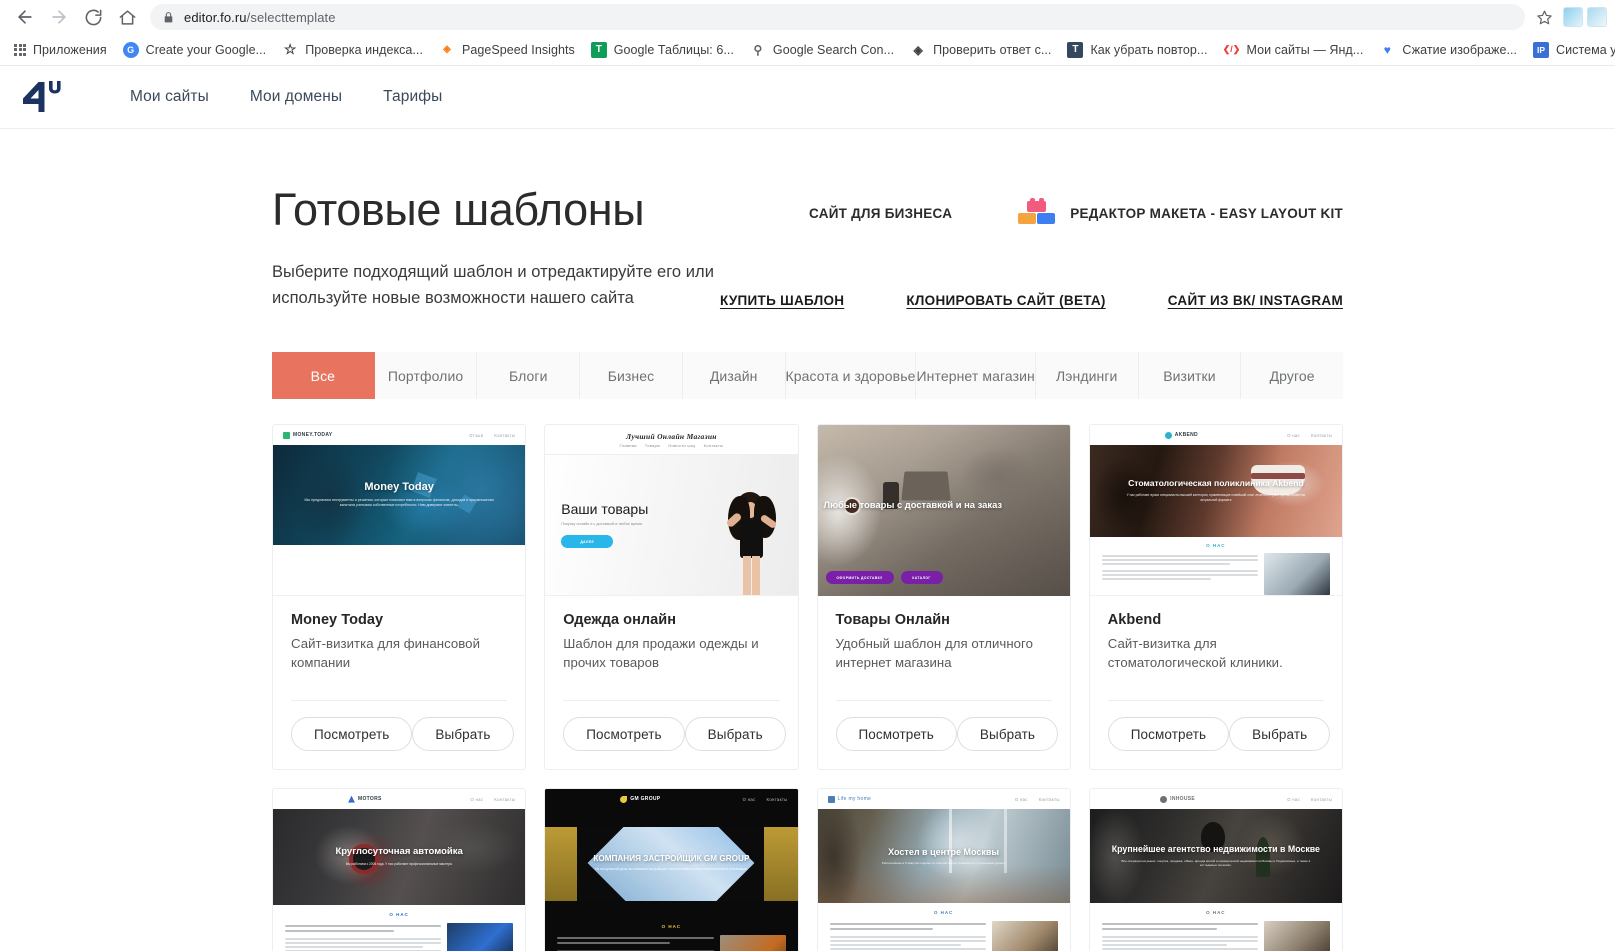 The width and height of the screenshot is (1615, 951). What do you see at coordinates (1190, 376) in the screenshot?
I see `tab-business-cards: Визитки` at bounding box center [1190, 376].